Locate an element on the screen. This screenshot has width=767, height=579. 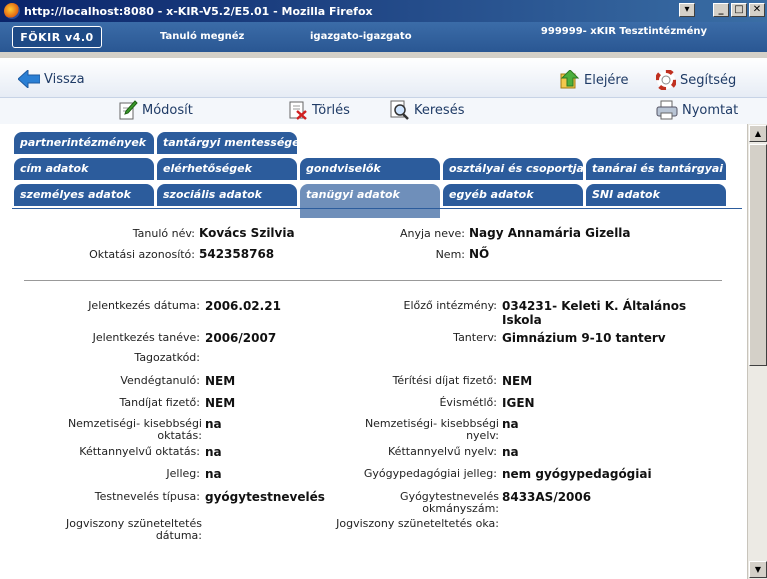
edit-button: Módosít is located at coordinates (155, 110).